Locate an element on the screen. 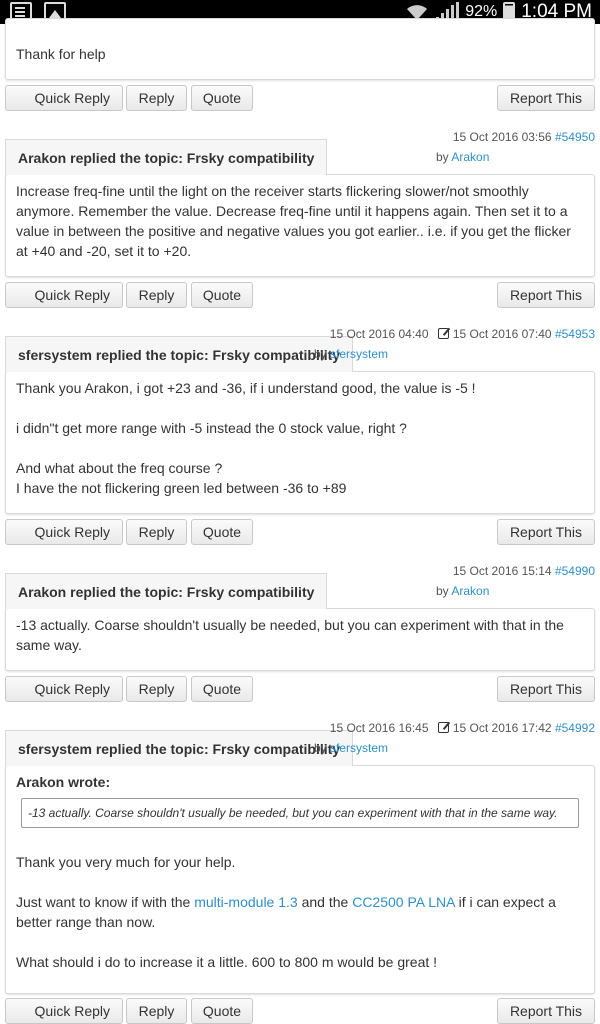 The image size is (600, 1024). edited-date: 15 Oct 2016 07:40 is located at coordinates (502, 334).